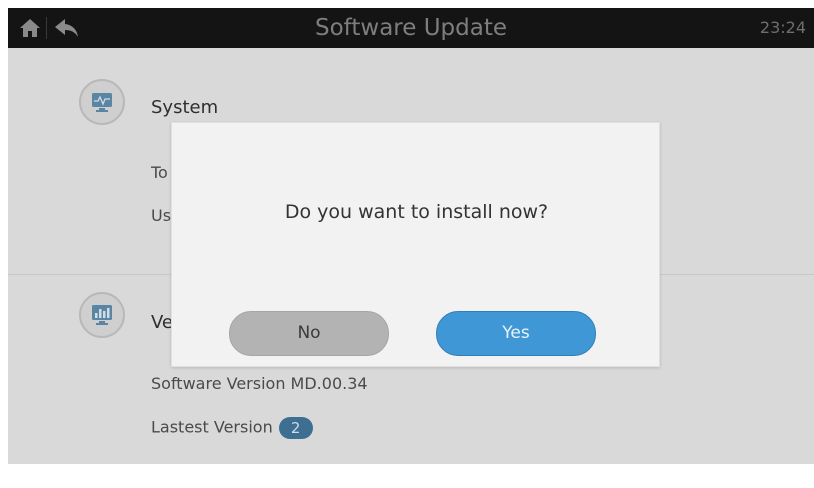 The width and height of the screenshot is (814, 488). What do you see at coordinates (159, 172) in the screenshot?
I see `system-row-1-label: To` at bounding box center [159, 172].